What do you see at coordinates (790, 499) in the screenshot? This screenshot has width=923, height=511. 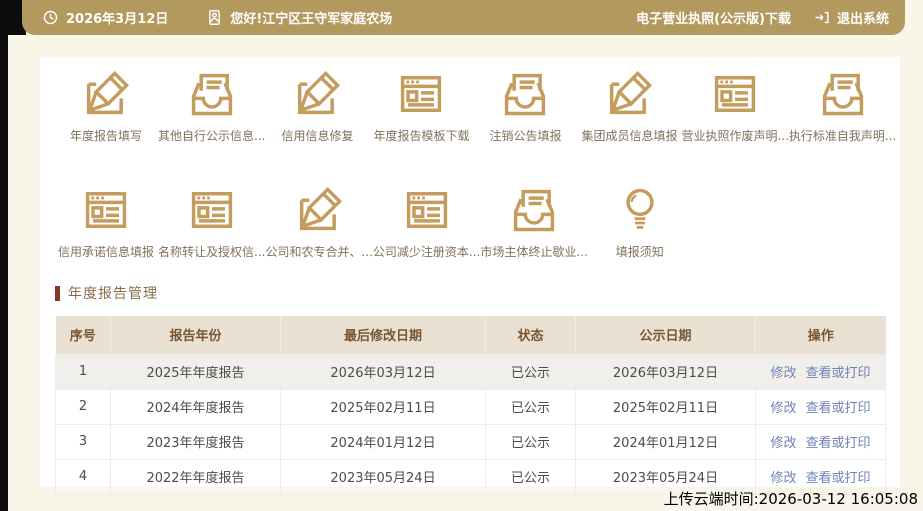 I see `upload-timestamp: 上传云端时间:2026-03-12 16:05:08` at bounding box center [790, 499].